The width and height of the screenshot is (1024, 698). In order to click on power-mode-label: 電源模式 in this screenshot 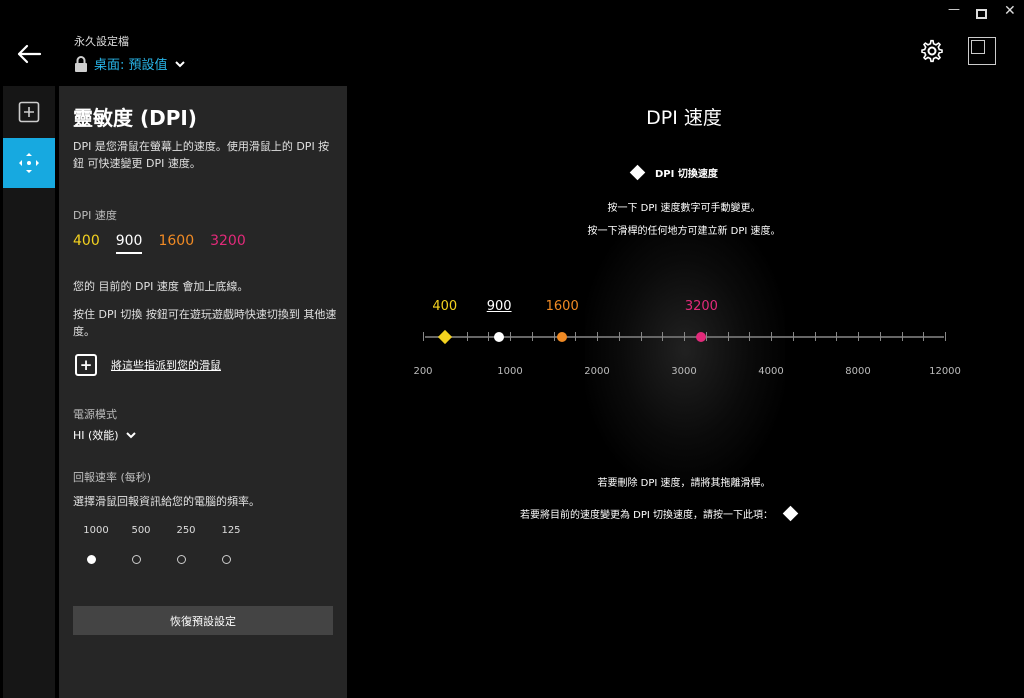, I will do `click(95, 414)`.